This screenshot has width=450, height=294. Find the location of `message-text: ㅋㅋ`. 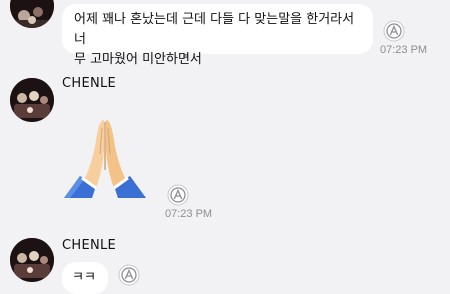

message-text: ㅋㅋ is located at coordinates (84, 277).